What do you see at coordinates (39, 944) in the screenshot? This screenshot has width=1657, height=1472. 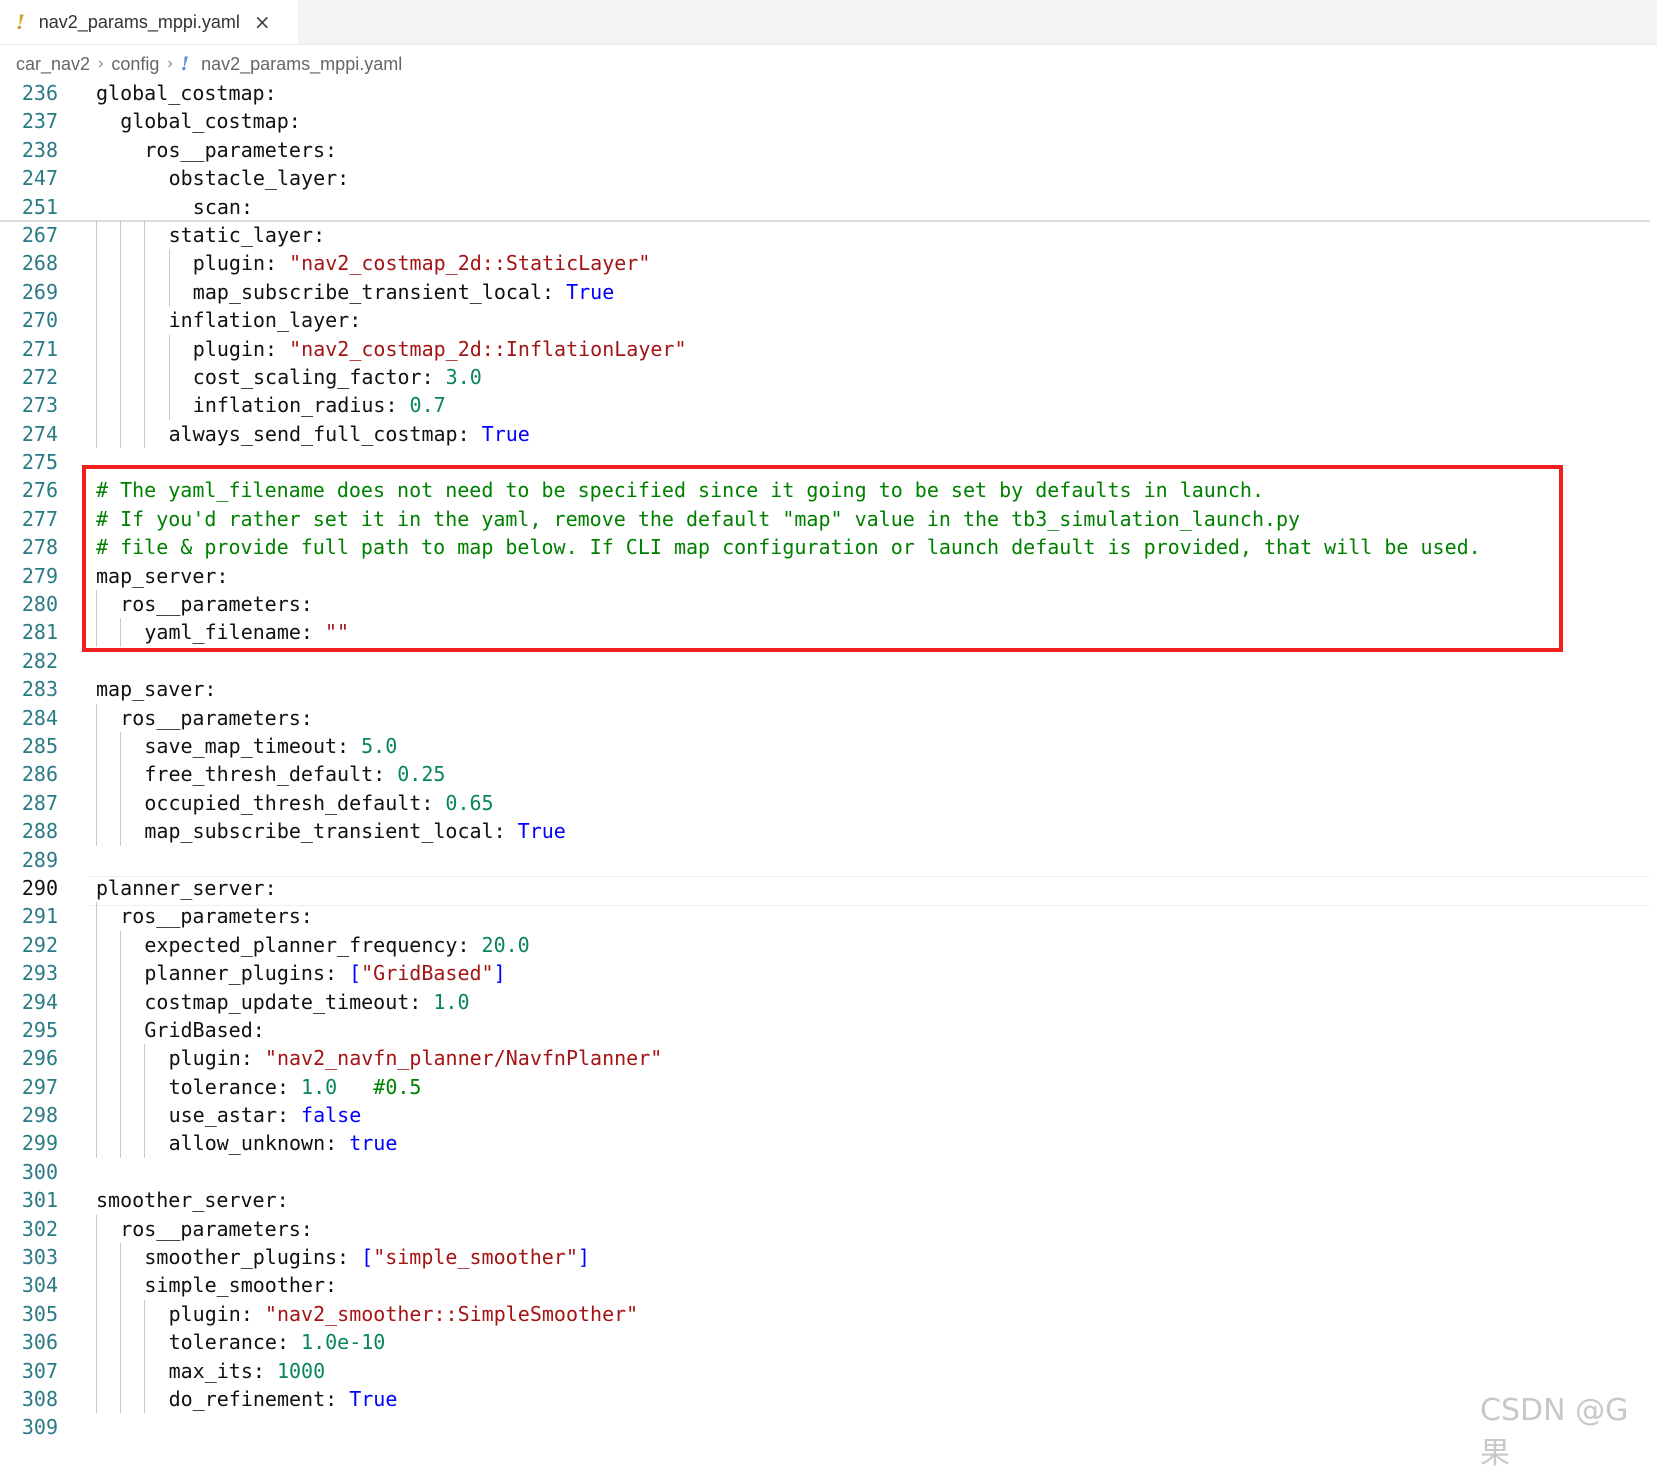 I see `line-number: 292` at bounding box center [39, 944].